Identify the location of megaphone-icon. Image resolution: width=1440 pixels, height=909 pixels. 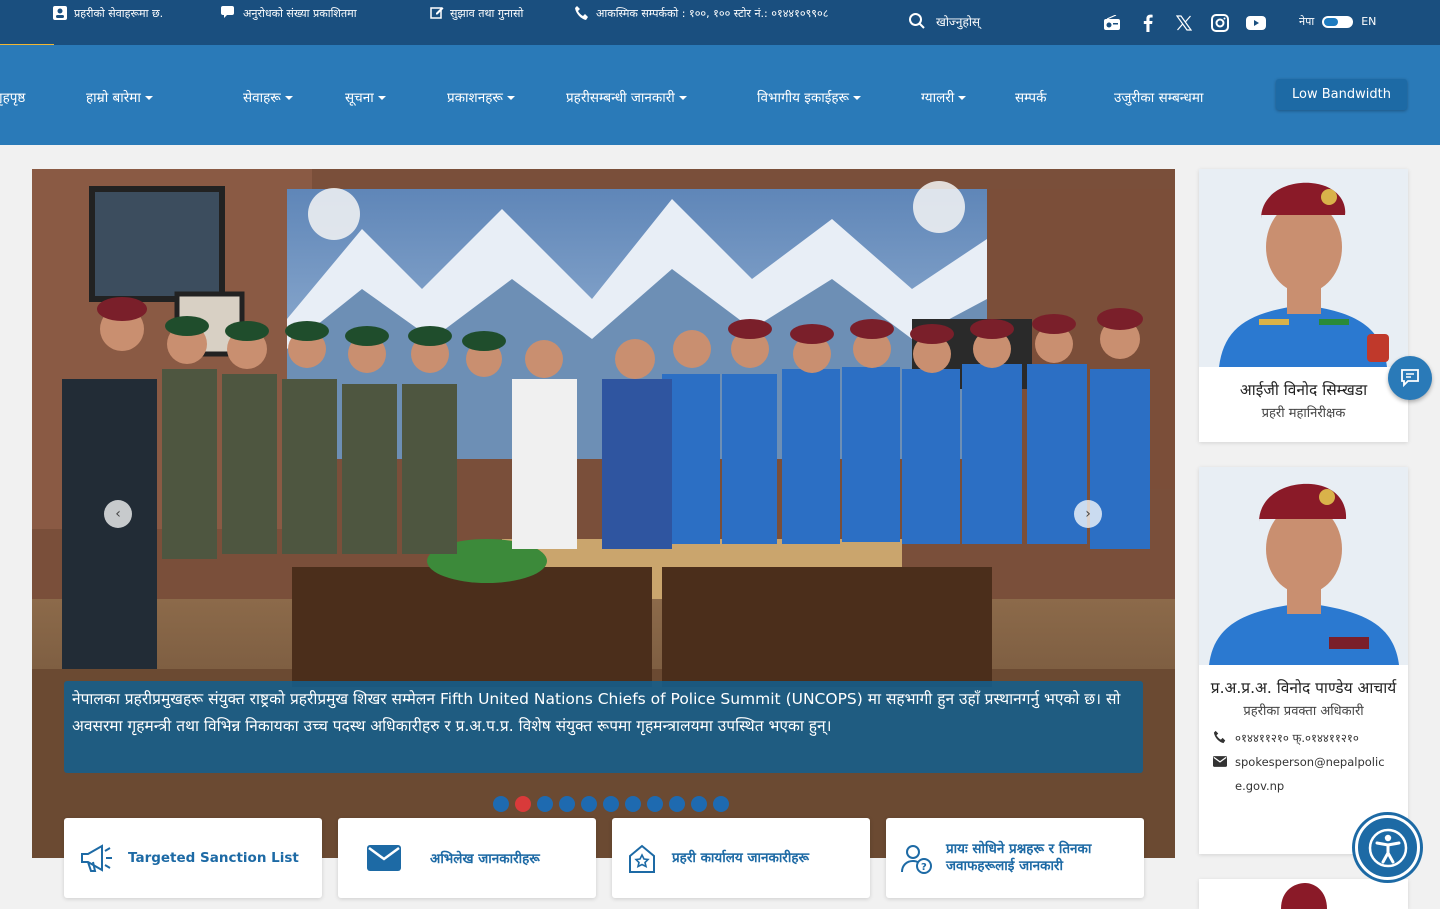
(96, 858).